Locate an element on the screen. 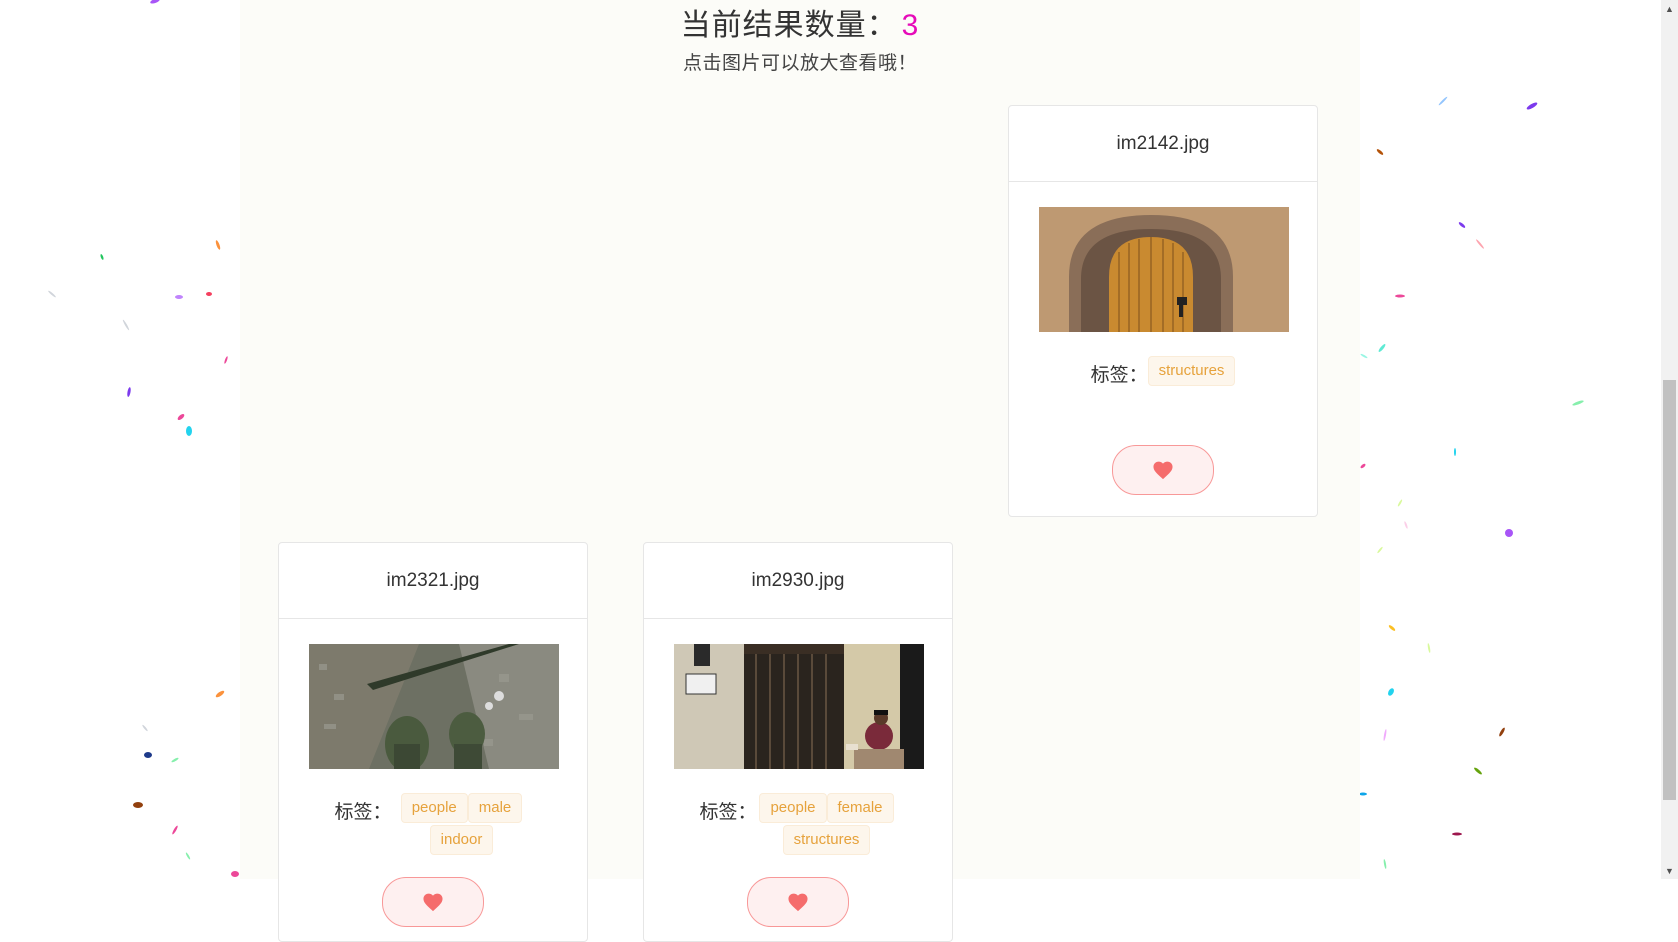 This screenshot has width=1678, height=942. scroll-down-icon: ▼ is located at coordinates (1669, 870).